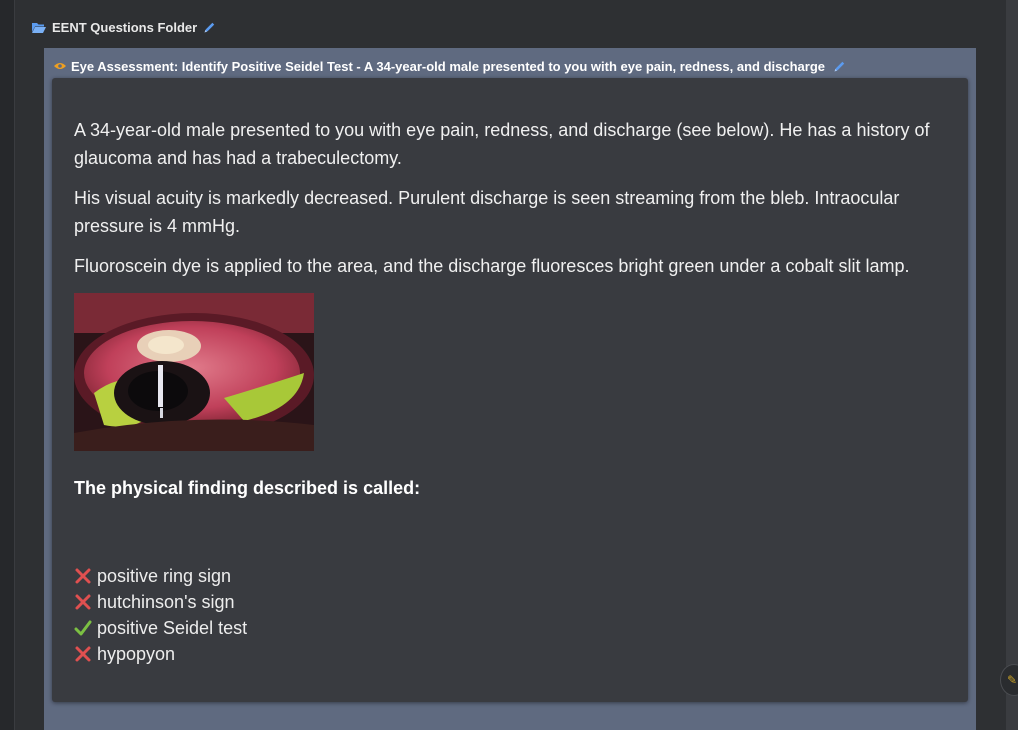 The width and height of the screenshot is (1018, 730). Describe the element at coordinates (60, 66) in the screenshot. I see `eye-icon` at that location.